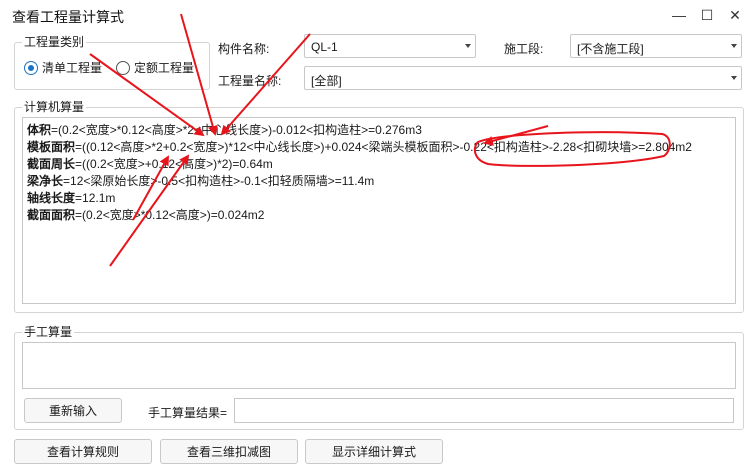  What do you see at coordinates (610, 49) in the screenshot?
I see `stage-value: [不含施工段]` at bounding box center [610, 49].